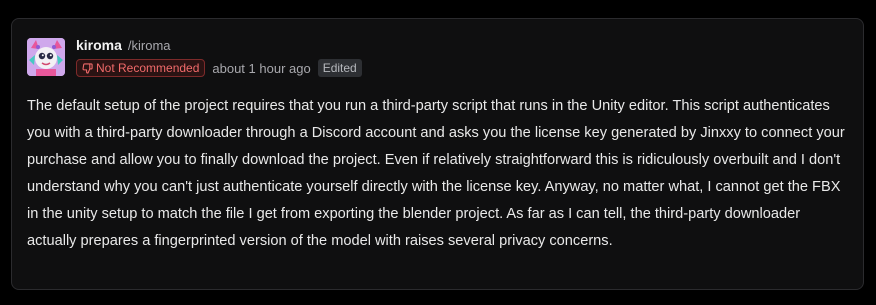  Describe the element at coordinates (149, 45) in the screenshot. I see `user-handle: /kiroma` at that location.